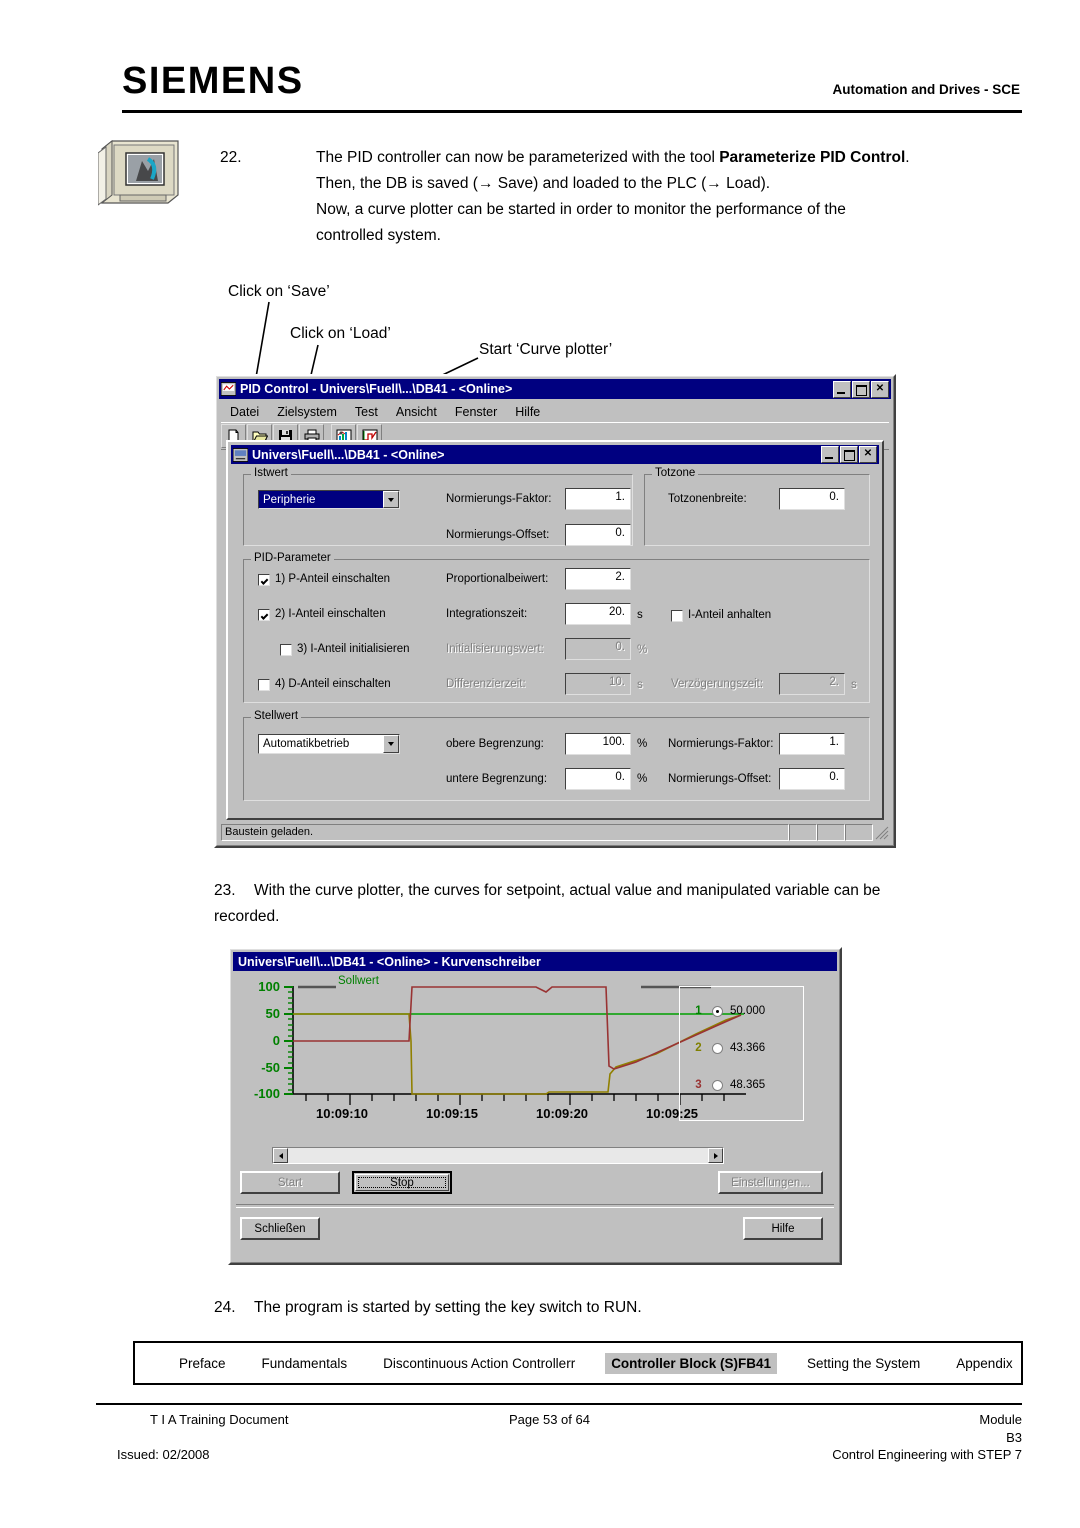 This screenshot has height=1528, width=1080. What do you see at coordinates (280, 1228) in the screenshot?
I see `close-button-schliessen: Schließen` at bounding box center [280, 1228].